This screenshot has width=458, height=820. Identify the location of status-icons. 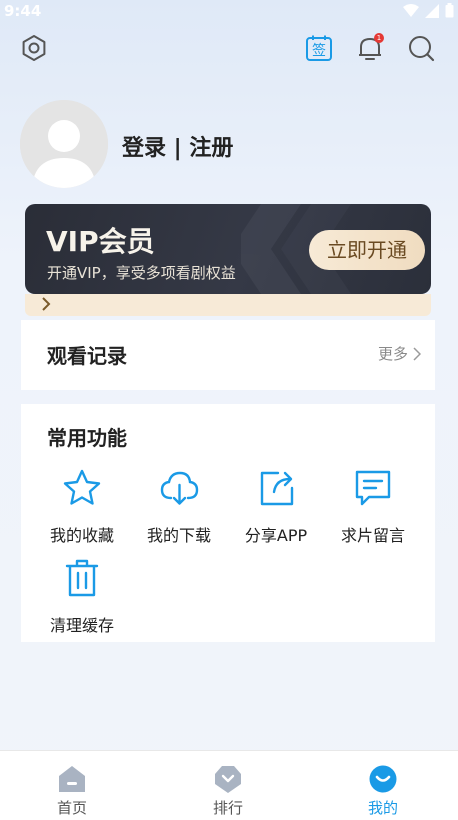
(428, 10).